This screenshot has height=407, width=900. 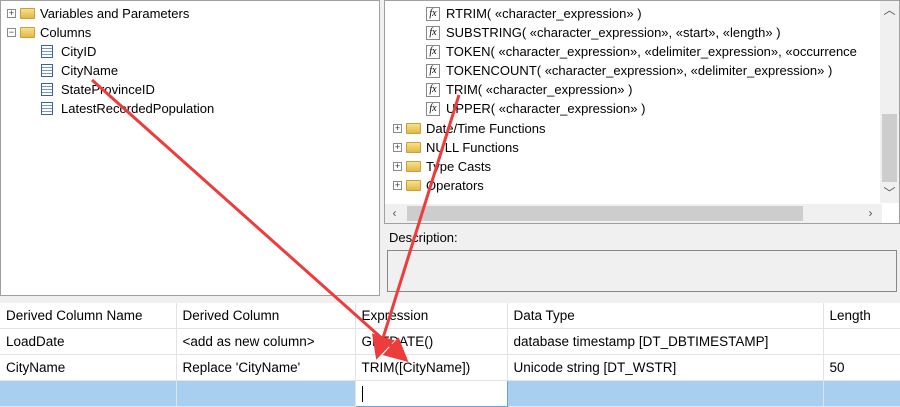 What do you see at coordinates (870, 213) in the screenshot?
I see `scroll-right-icon: ›` at bounding box center [870, 213].